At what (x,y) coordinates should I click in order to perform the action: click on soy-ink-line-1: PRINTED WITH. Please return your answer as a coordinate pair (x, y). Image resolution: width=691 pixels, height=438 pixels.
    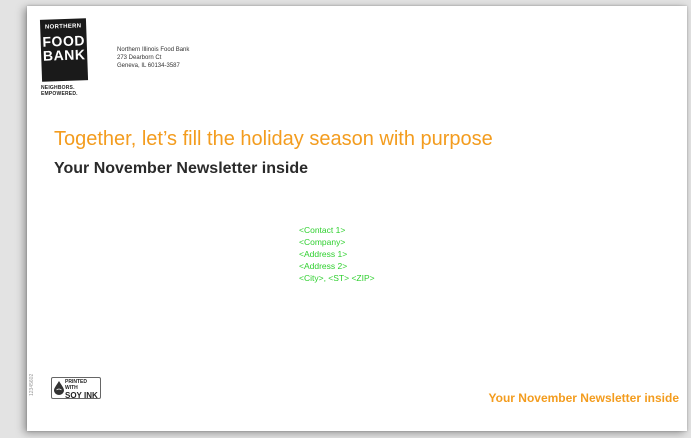
    Looking at the image, I should click on (76, 385).